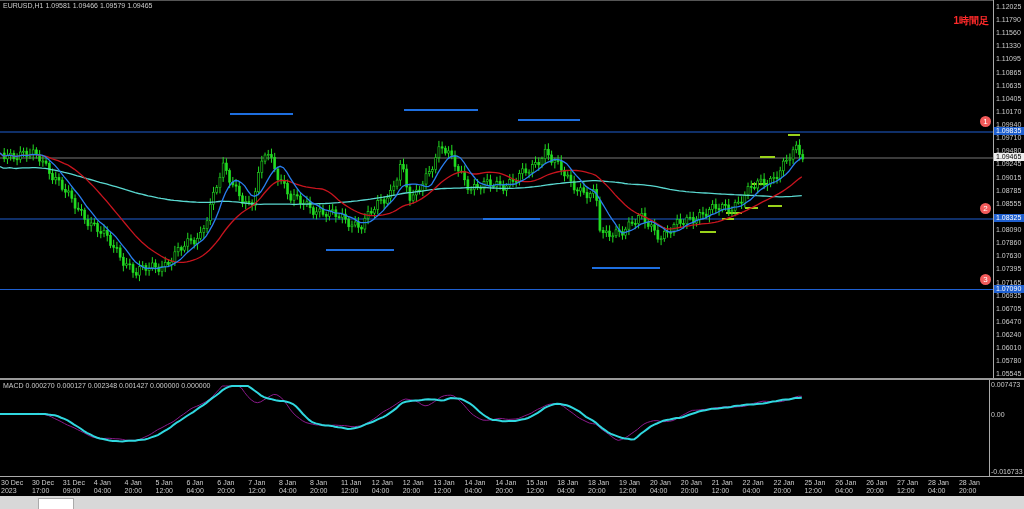 This screenshot has width=1024, height=509. Describe the element at coordinates (985, 279) in the screenshot. I see `level-marker: 3` at that location.